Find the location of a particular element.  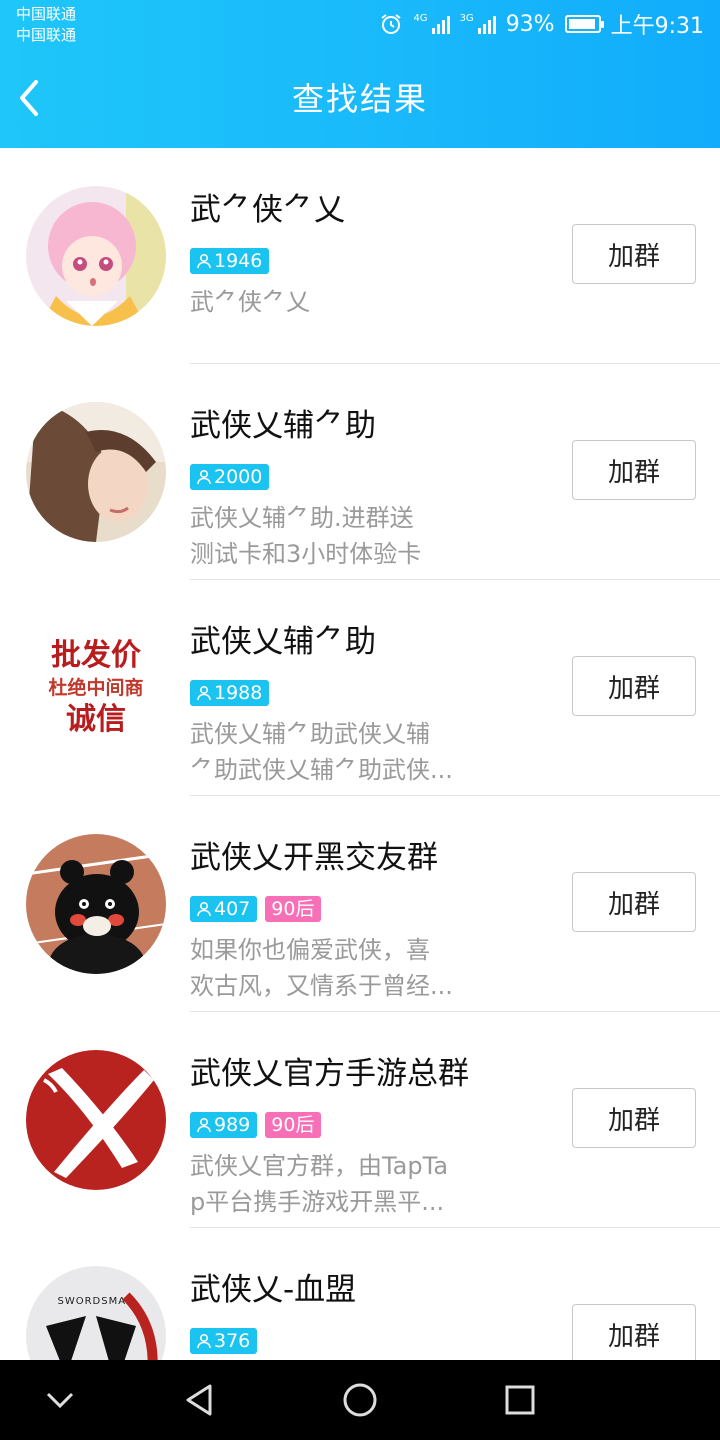

nav-collapse-button is located at coordinates (60, 1400).